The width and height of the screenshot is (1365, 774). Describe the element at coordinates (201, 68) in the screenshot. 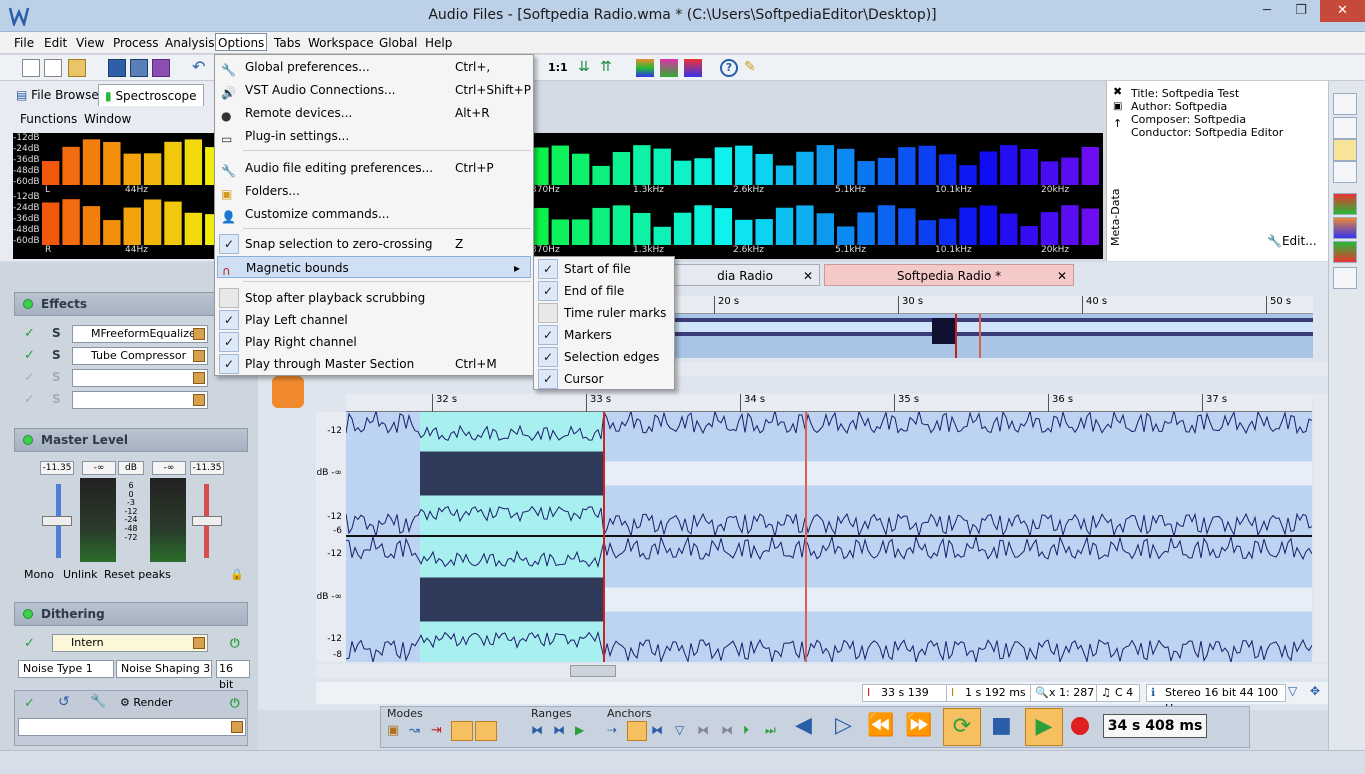

I see `undo-icon: ↶` at that location.